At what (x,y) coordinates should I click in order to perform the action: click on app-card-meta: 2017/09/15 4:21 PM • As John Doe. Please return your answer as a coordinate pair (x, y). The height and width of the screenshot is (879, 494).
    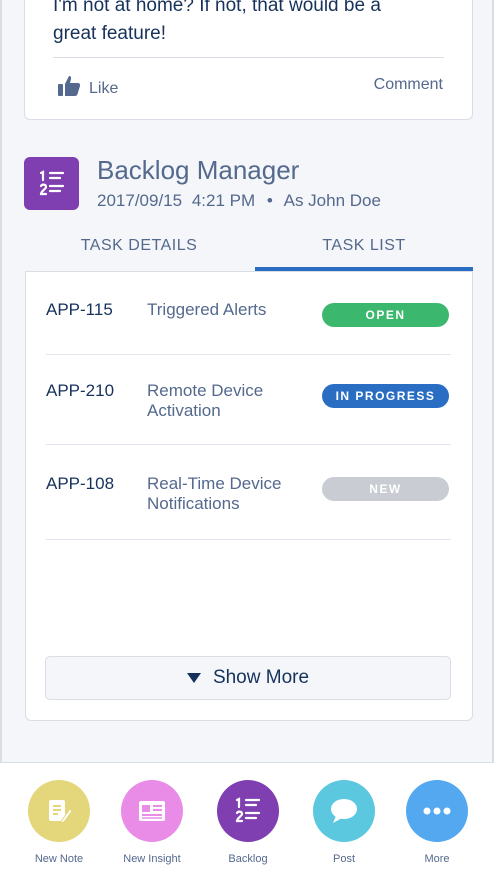
    Looking at the image, I should click on (239, 201).